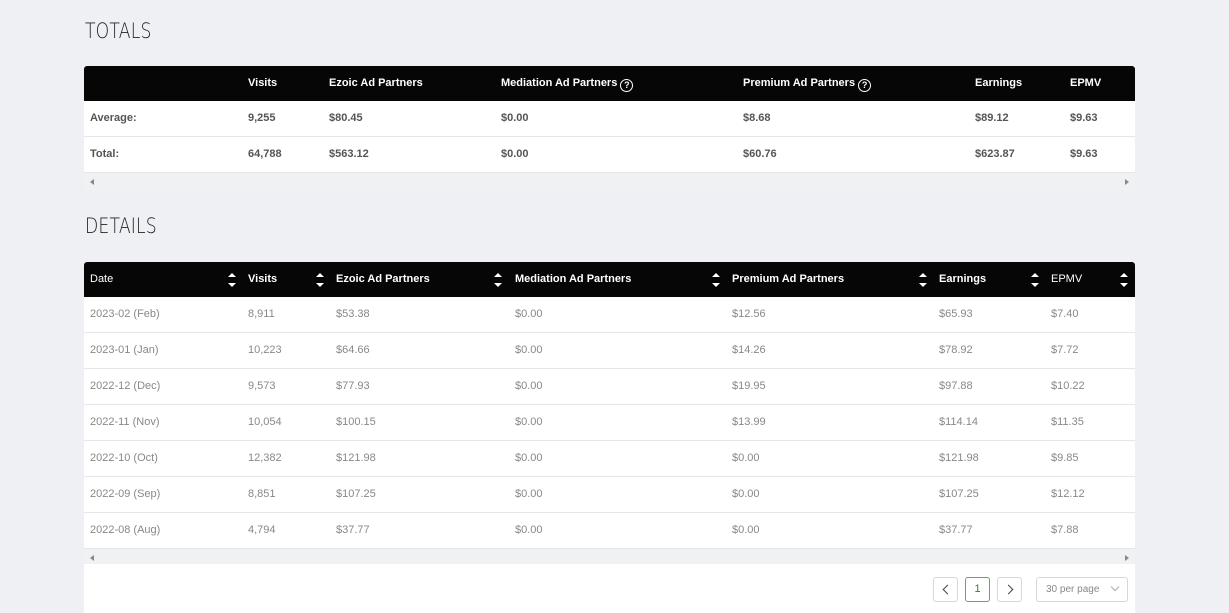  I want to click on cell-visits: 9,573, so click(262, 386).